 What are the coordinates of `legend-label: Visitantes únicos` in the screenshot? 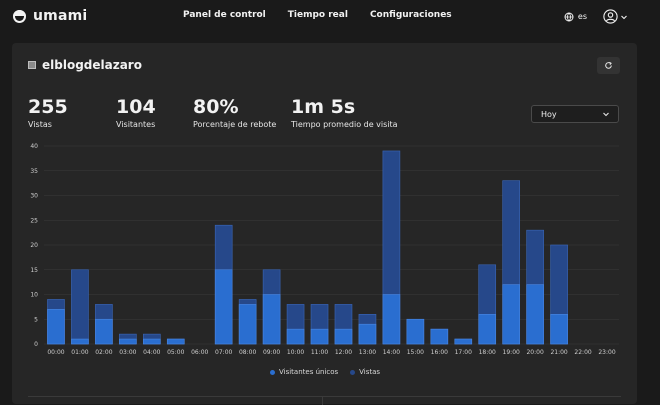 It's located at (309, 372).